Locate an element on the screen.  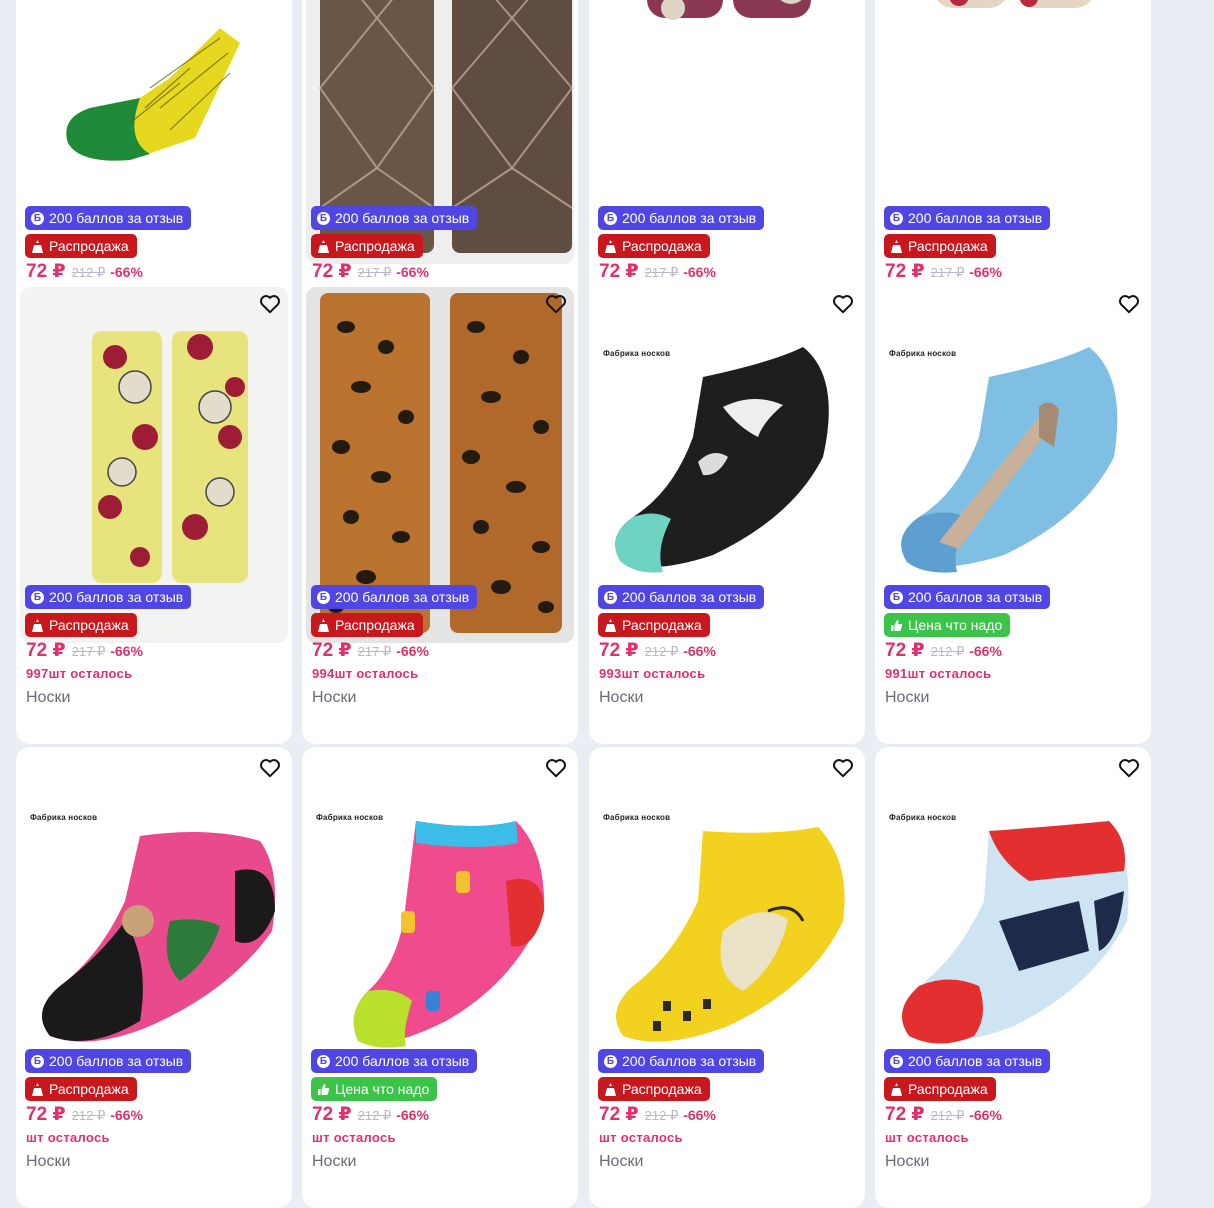
stock-remaining: 991шт осталось is located at coordinates (938, 673).